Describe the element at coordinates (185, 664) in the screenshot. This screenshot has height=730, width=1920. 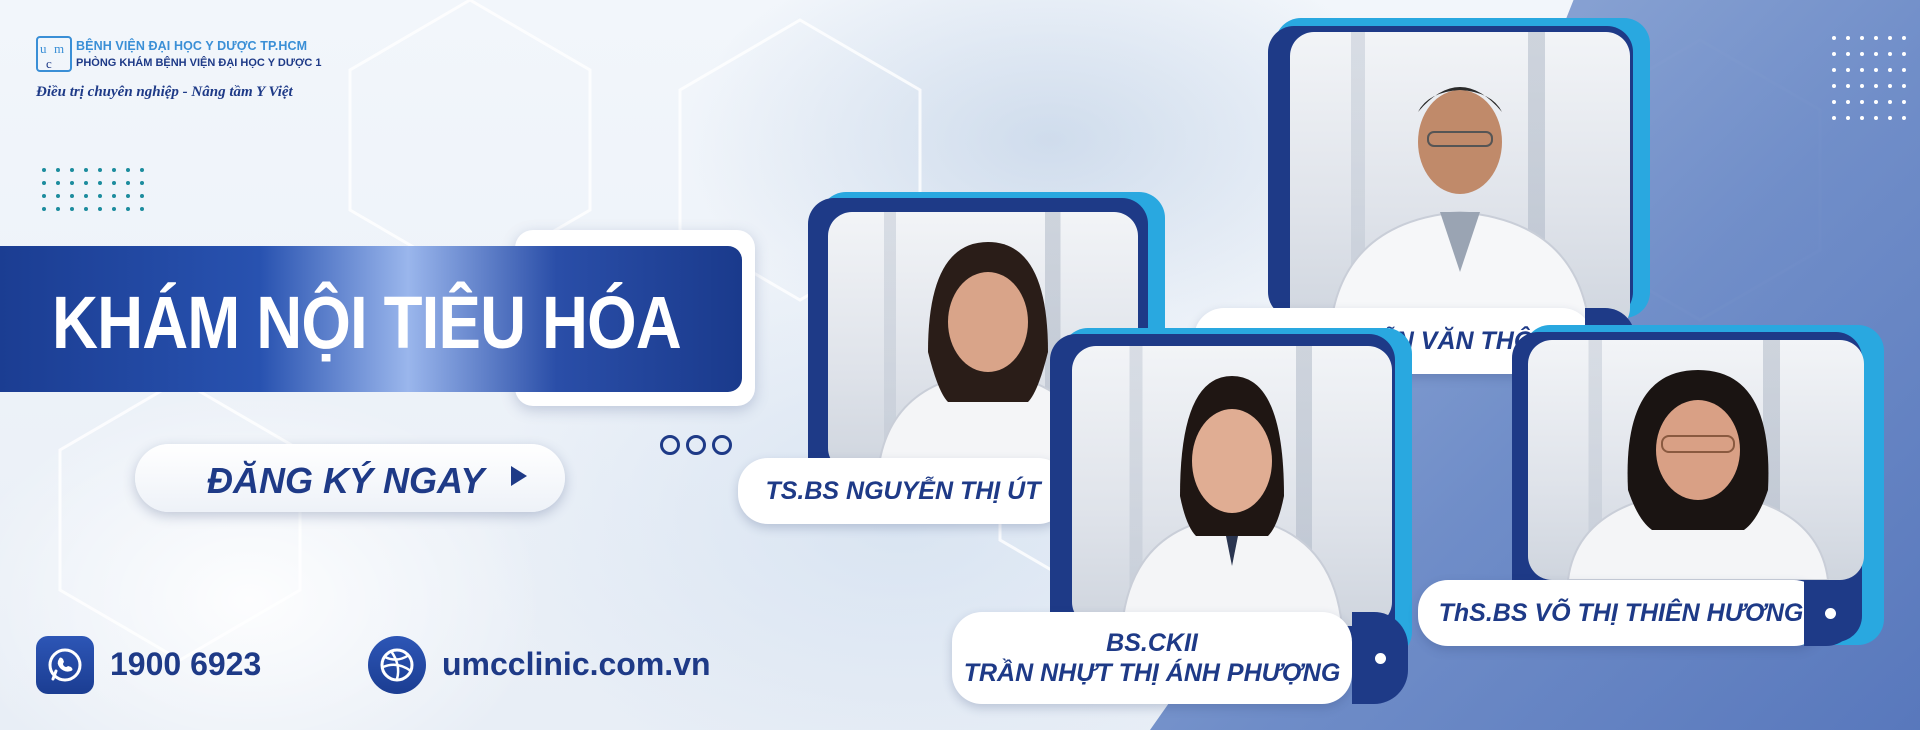
I see `phone-number: 1900 6923` at that location.